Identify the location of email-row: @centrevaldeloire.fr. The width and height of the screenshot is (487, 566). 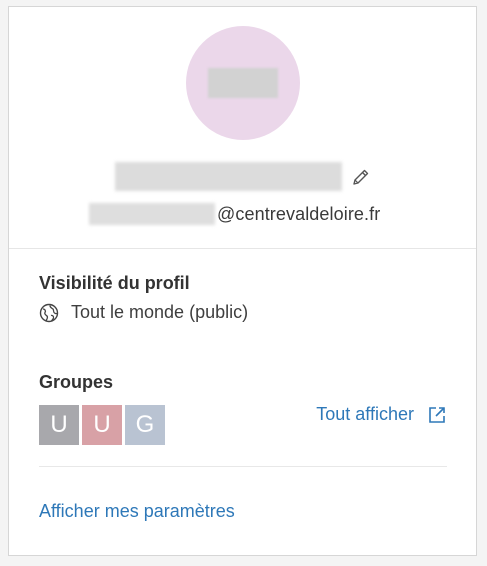
(234, 214).